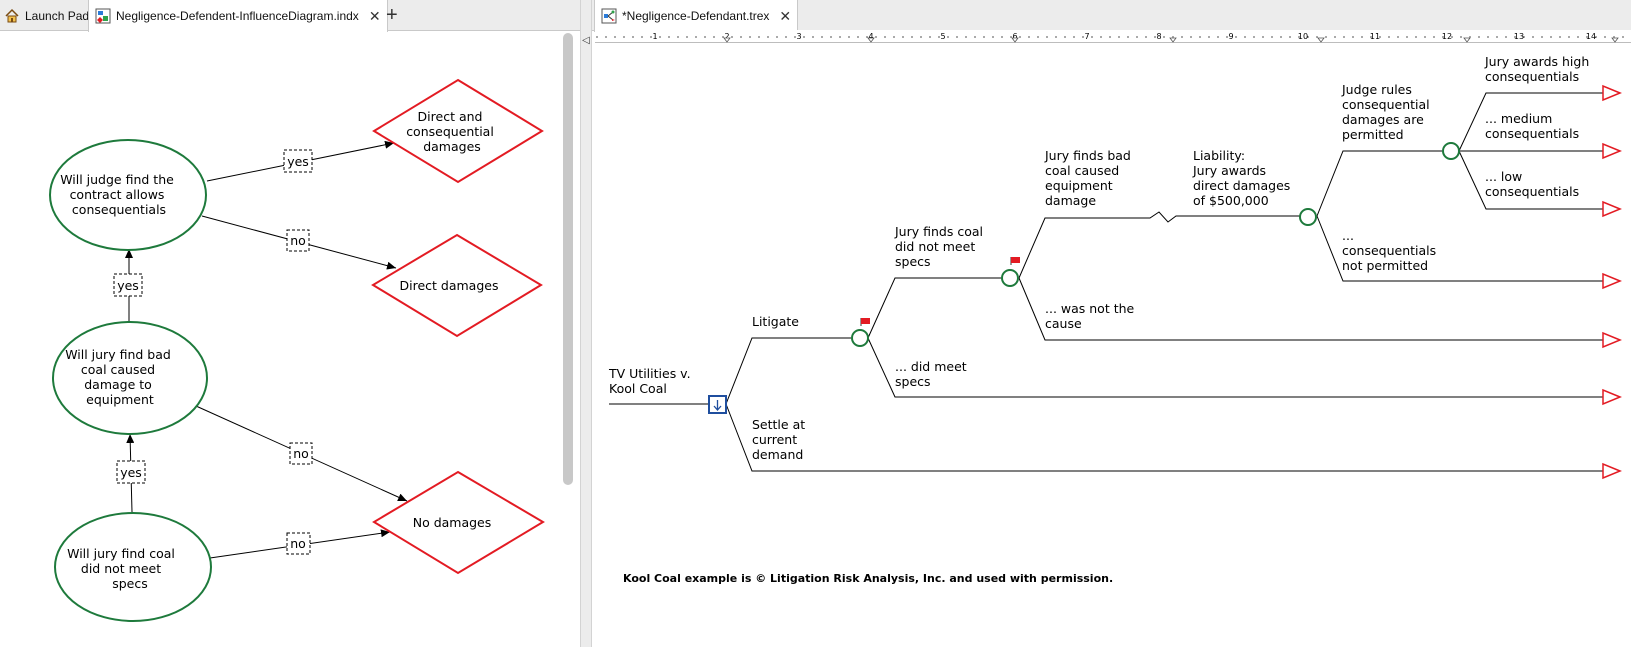 This screenshot has height=647, width=1631. What do you see at coordinates (1518, 118) in the screenshot?
I see `label-line: ... medium` at bounding box center [1518, 118].